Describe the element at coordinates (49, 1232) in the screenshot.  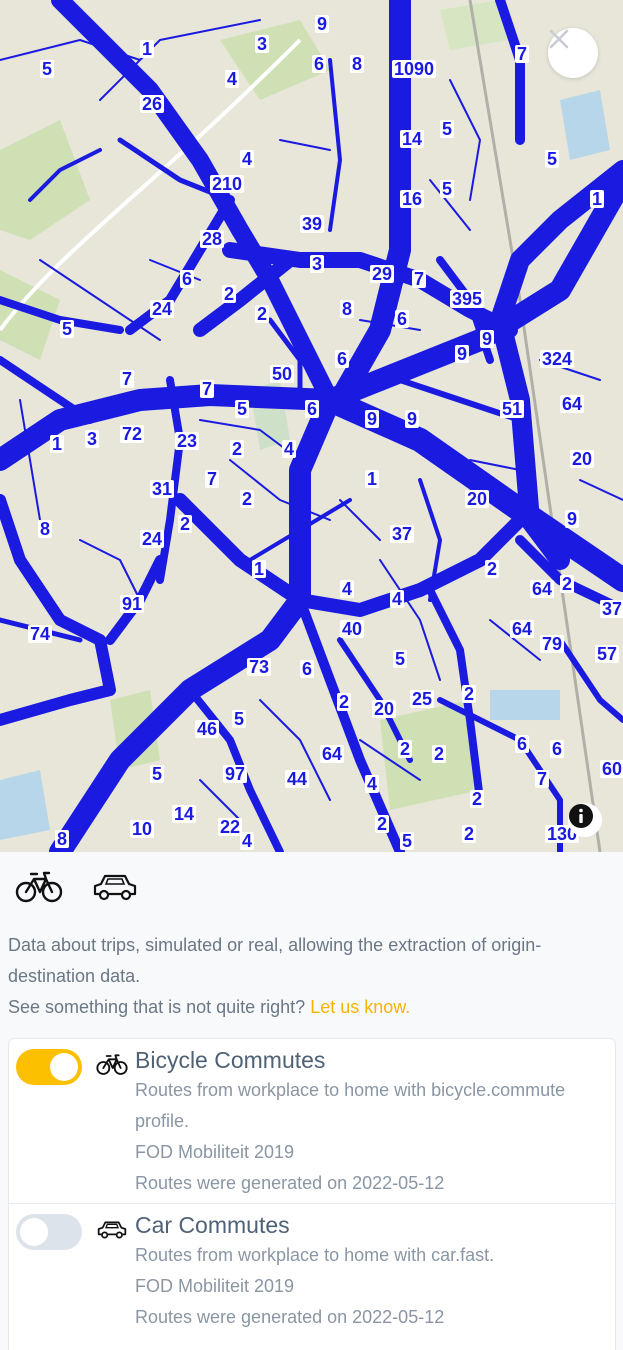
I see `car-commutes-toggle` at that location.